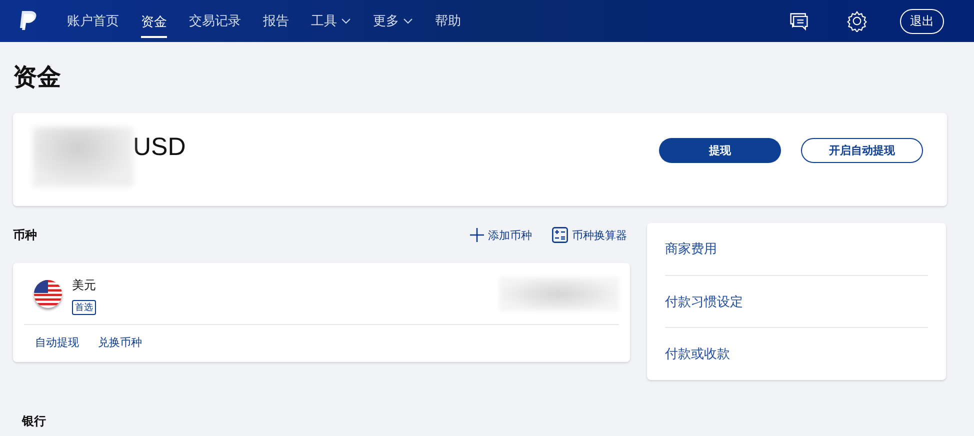 This screenshot has width=974, height=436. What do you see at coordinates (393, 21) in the screenshot?
I see `nav-tab: 更多` at bounding box center [393, 21].